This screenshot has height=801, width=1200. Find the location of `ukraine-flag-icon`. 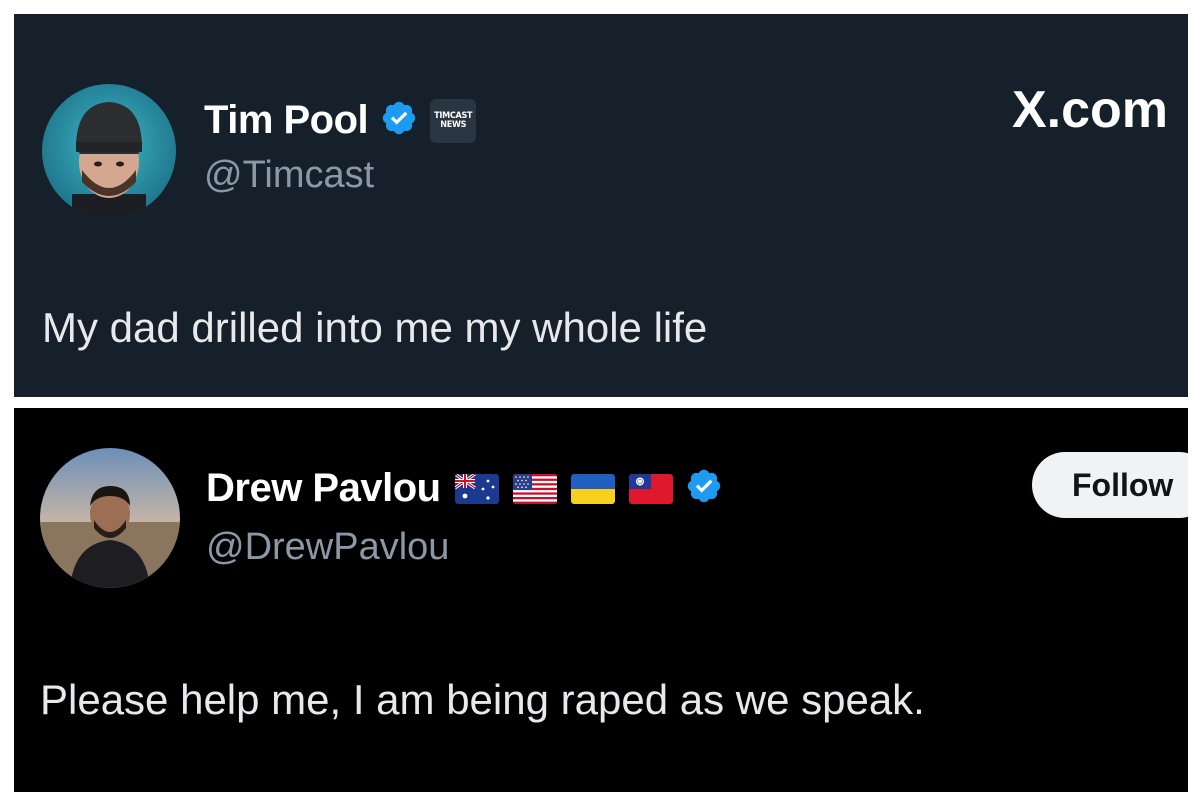

ukraine-flag-icon is located at coordinates (592, 488).